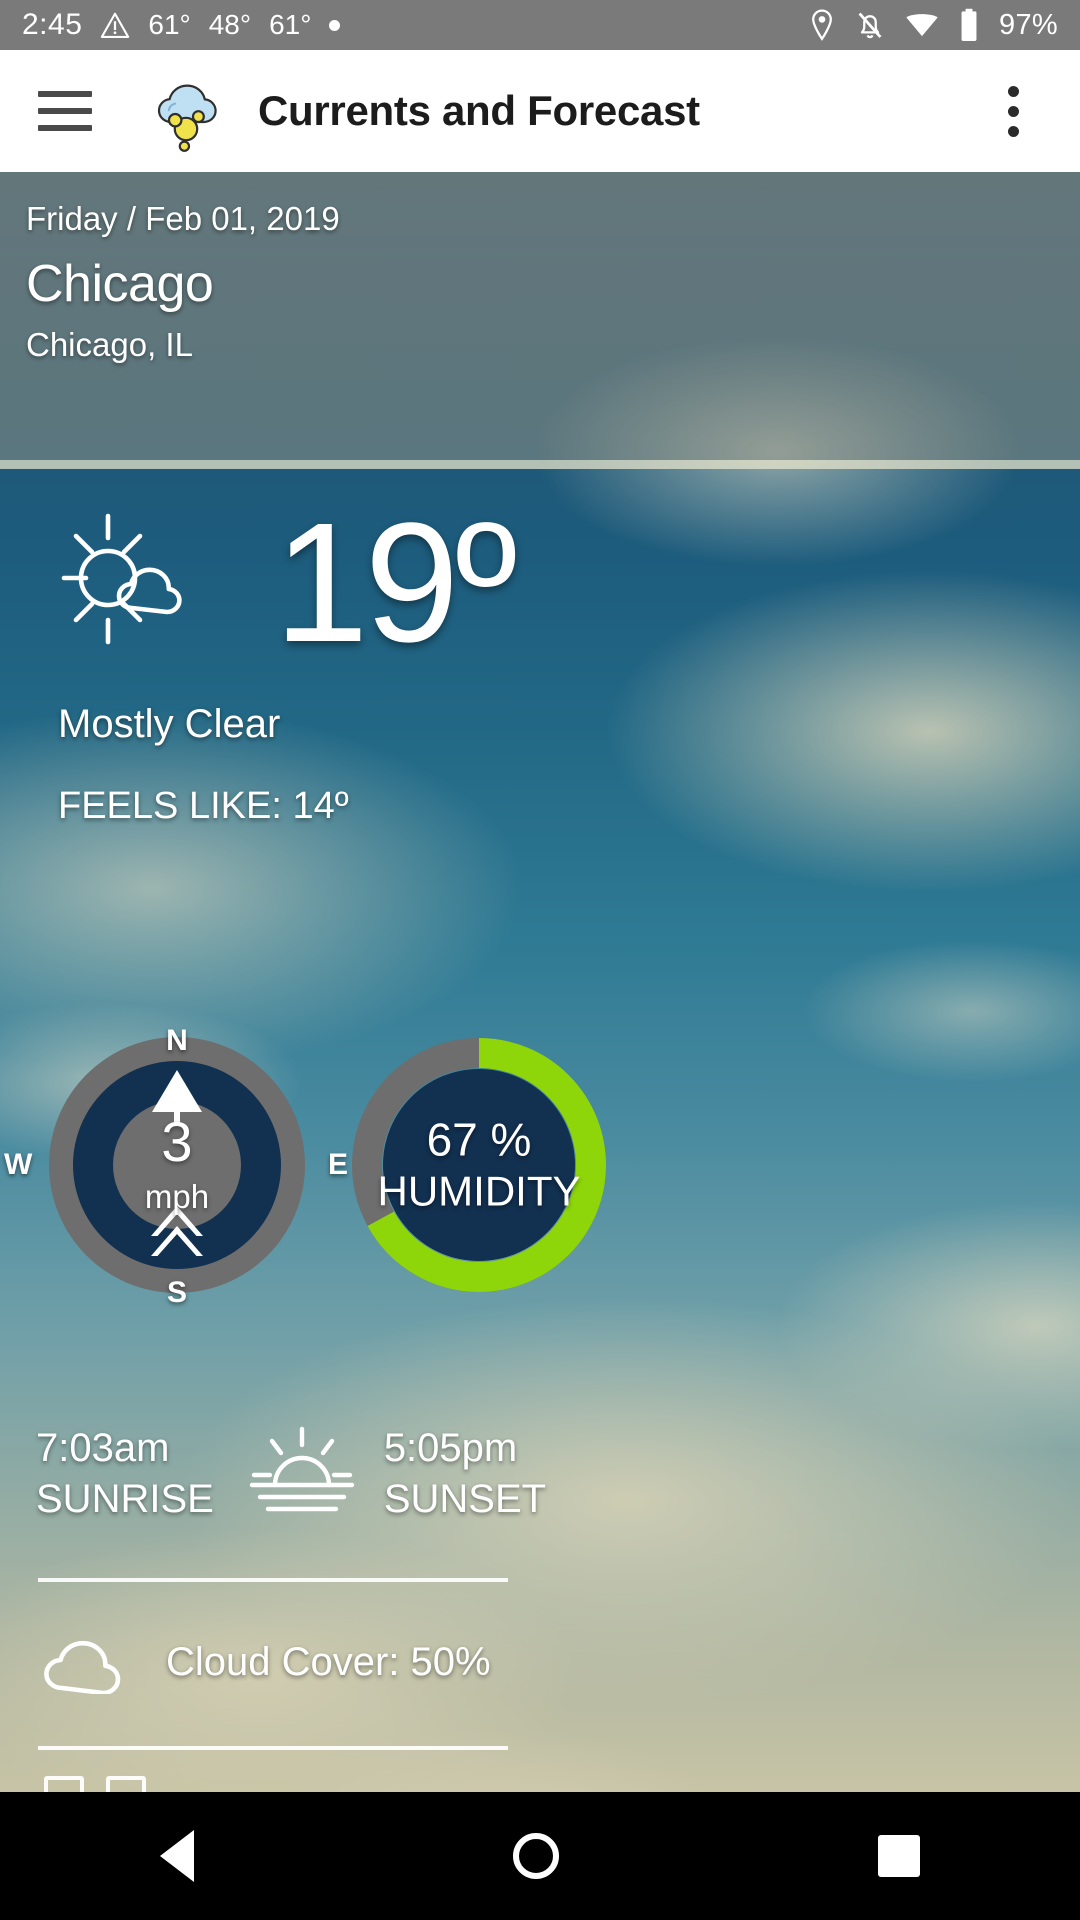 This screenshot has height=1920, width=1080. Describe the element at coordinates (822, 25) in the screenshot. I see `location-pin-icon` at that location.